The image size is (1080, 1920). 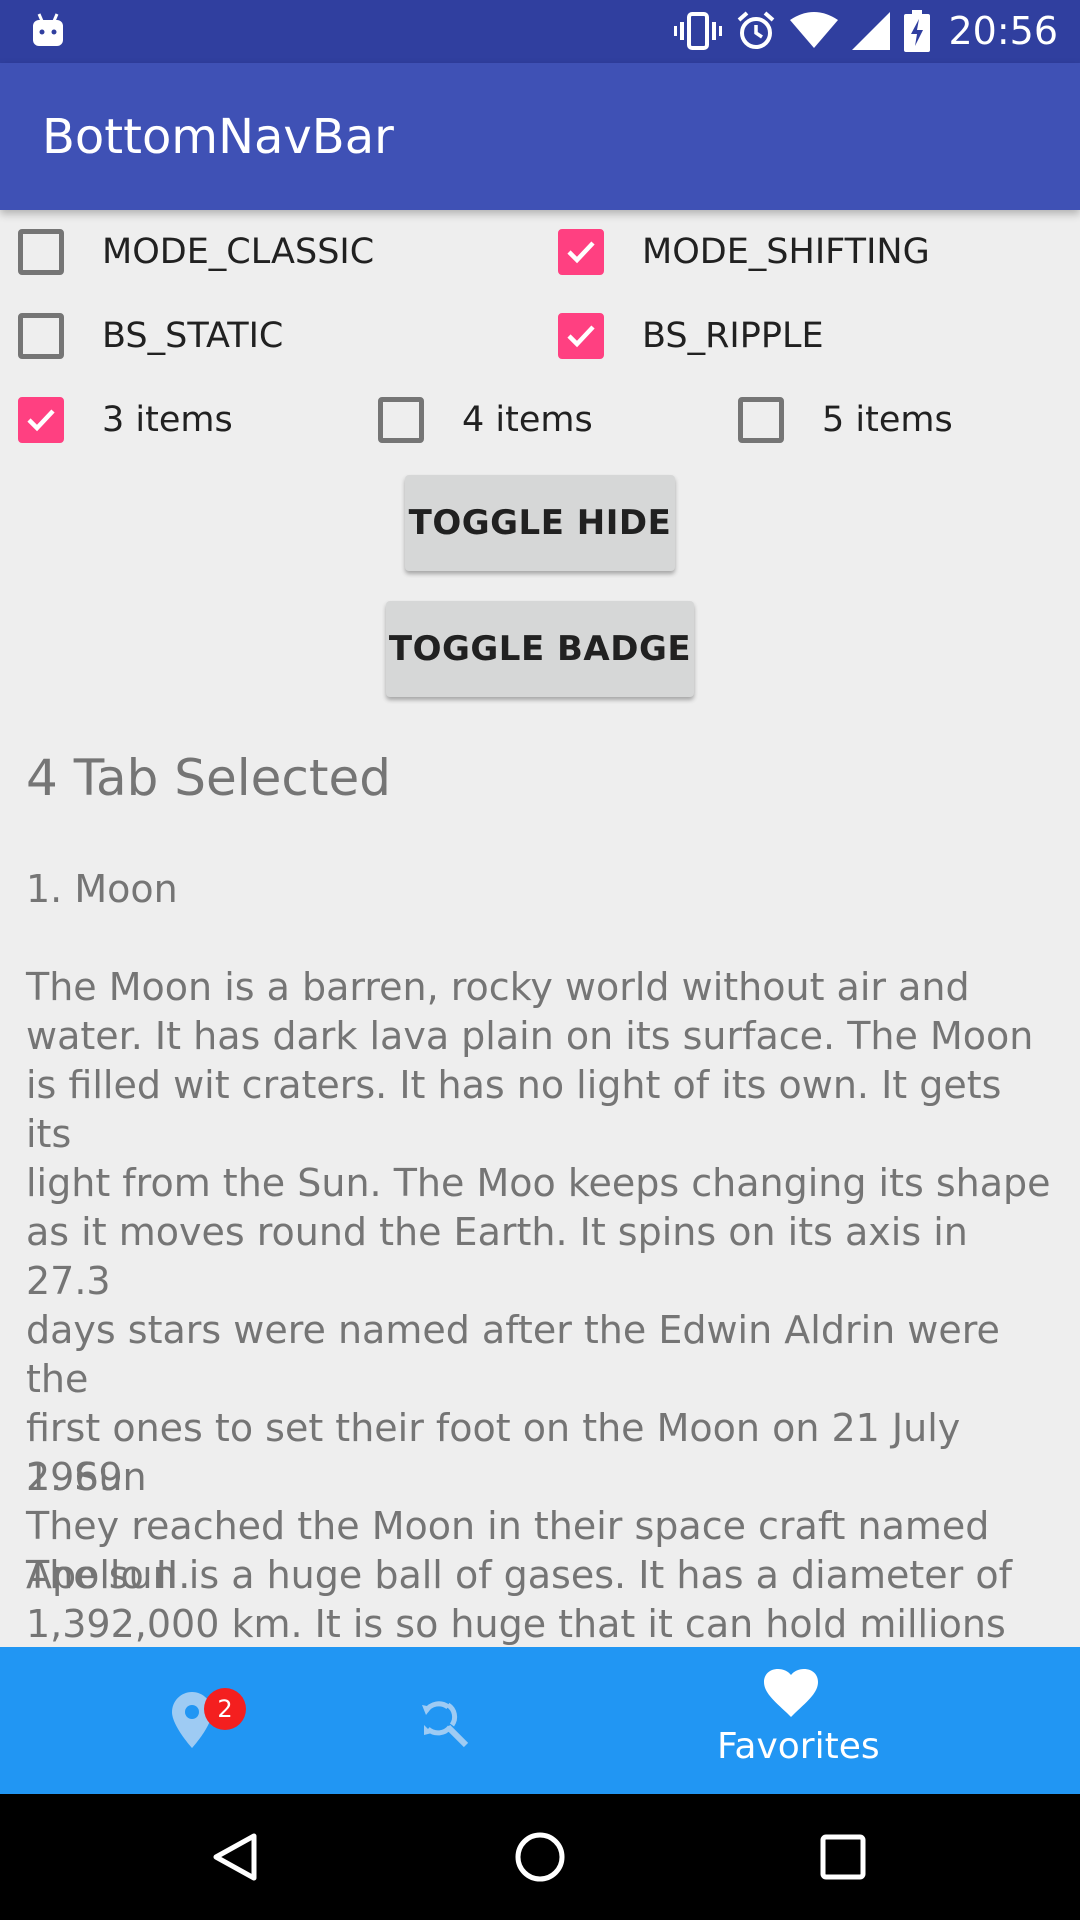 I want to click on signal-icon, so click(x=871, y=31).